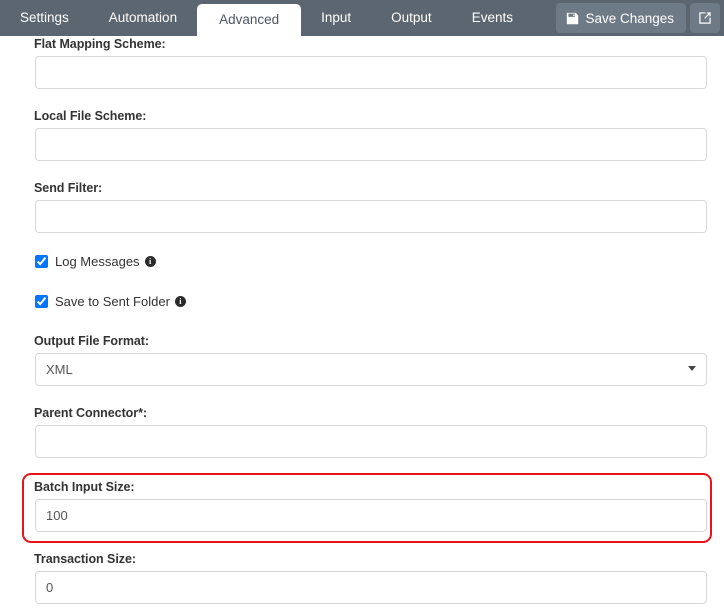 Image resolution: width=724 pixels, height=610 pixels. What do you see at coordinates (371, 441) in the screenshot?
I see `parent-connector-input` at bounding box center [371, 441].